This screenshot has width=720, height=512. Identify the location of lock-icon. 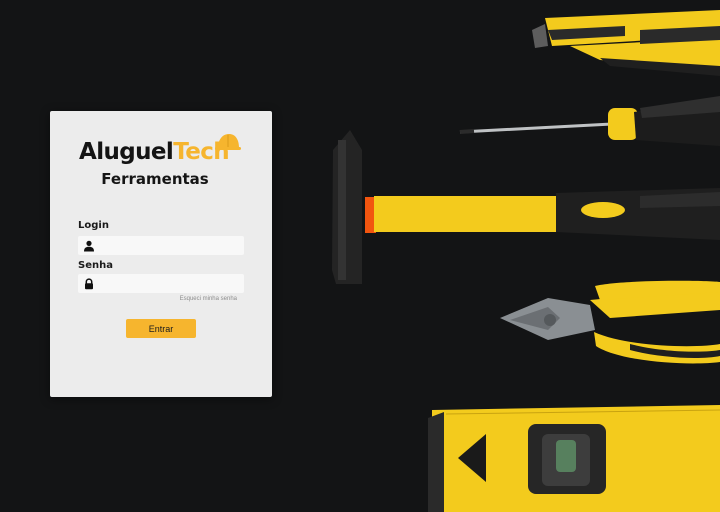
(89, 283).